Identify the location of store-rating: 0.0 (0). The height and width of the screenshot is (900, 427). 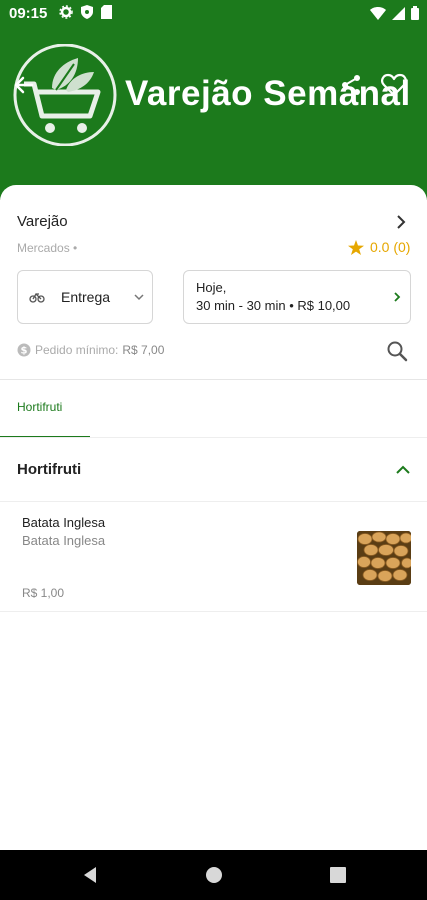
(379, 247).